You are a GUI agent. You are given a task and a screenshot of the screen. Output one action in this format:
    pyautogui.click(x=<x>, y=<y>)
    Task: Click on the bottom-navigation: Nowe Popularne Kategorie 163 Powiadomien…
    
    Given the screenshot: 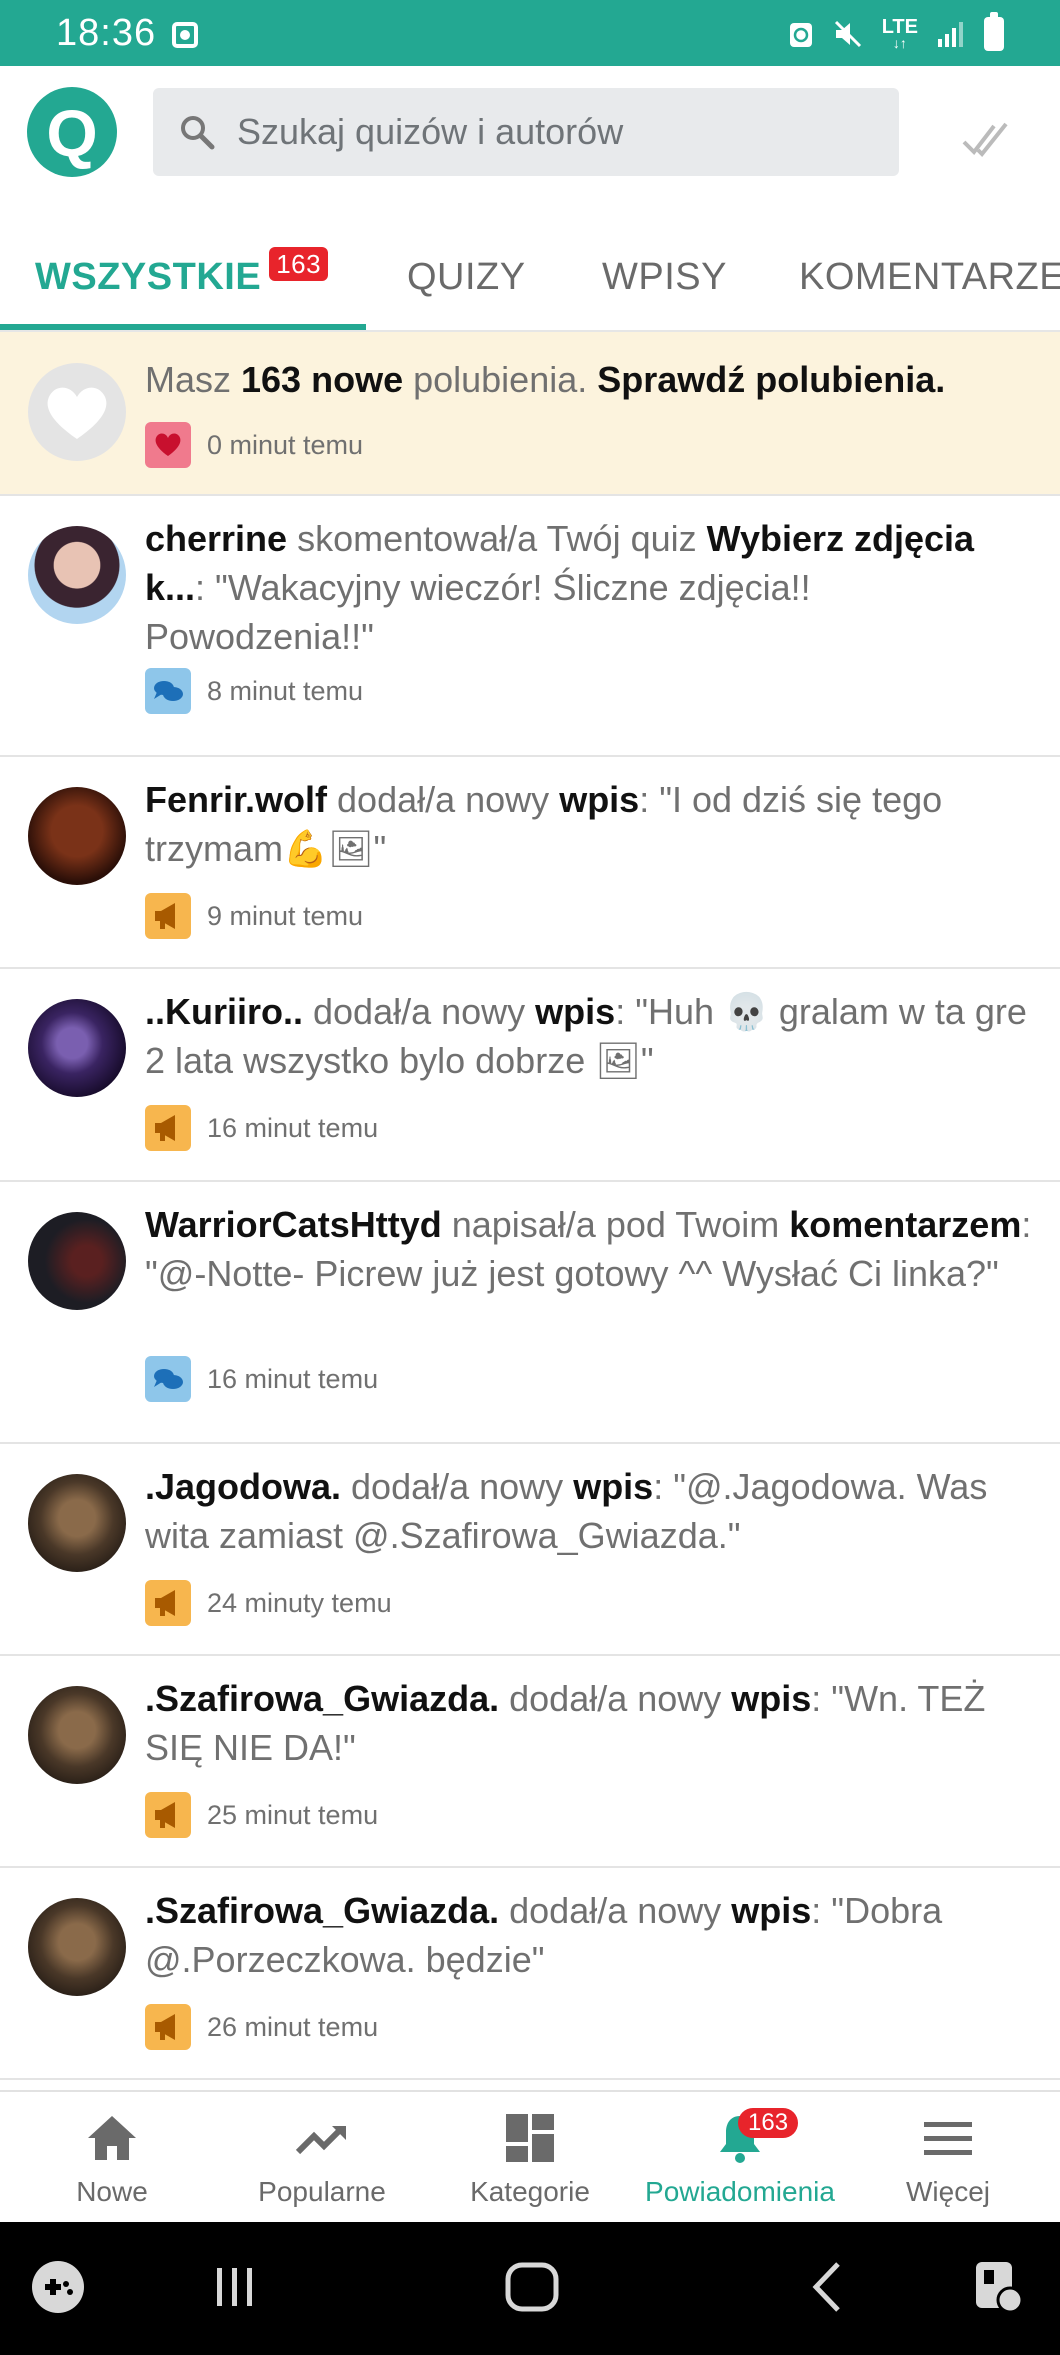 What is the action you would take?
    pyautogui.click(x=530, y=2156)
    